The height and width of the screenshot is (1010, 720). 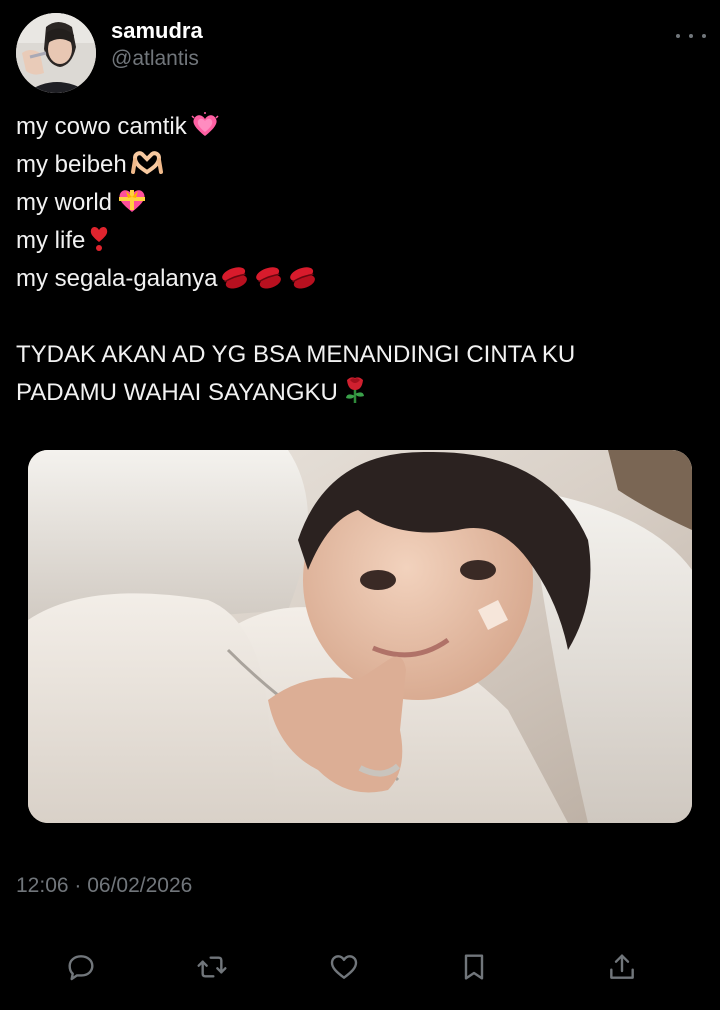 What do you see at coordinates (361, 241) in the screenshot?
I see `tweet-line: my life` at bounding box center [361, 241].